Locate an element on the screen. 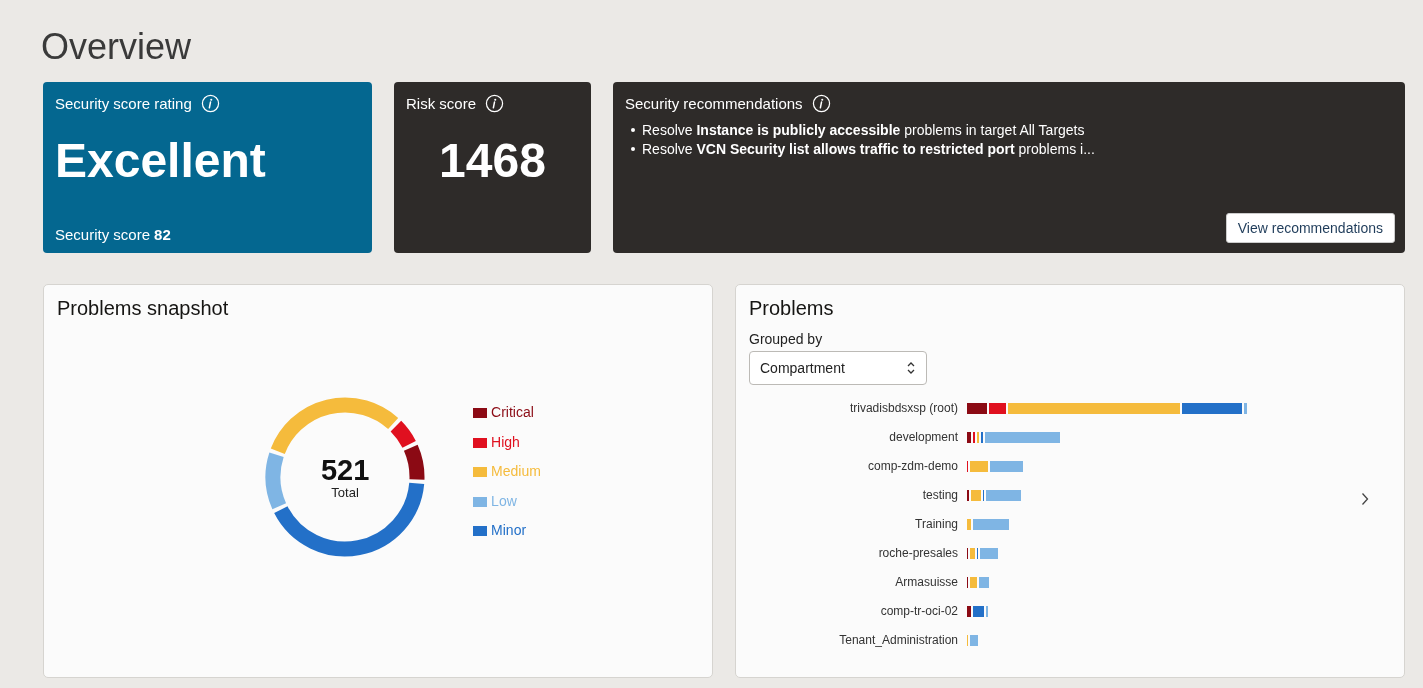 The width and height of the screenshot is (1423, 688). total-label: Total is located at coordinates (345, 492).